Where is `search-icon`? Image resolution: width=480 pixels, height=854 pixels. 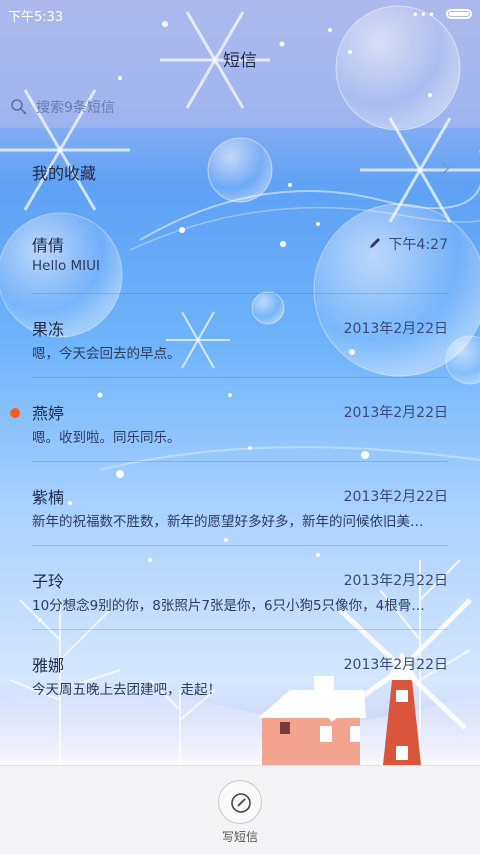 search-icon is located at coordinates (19, 107).